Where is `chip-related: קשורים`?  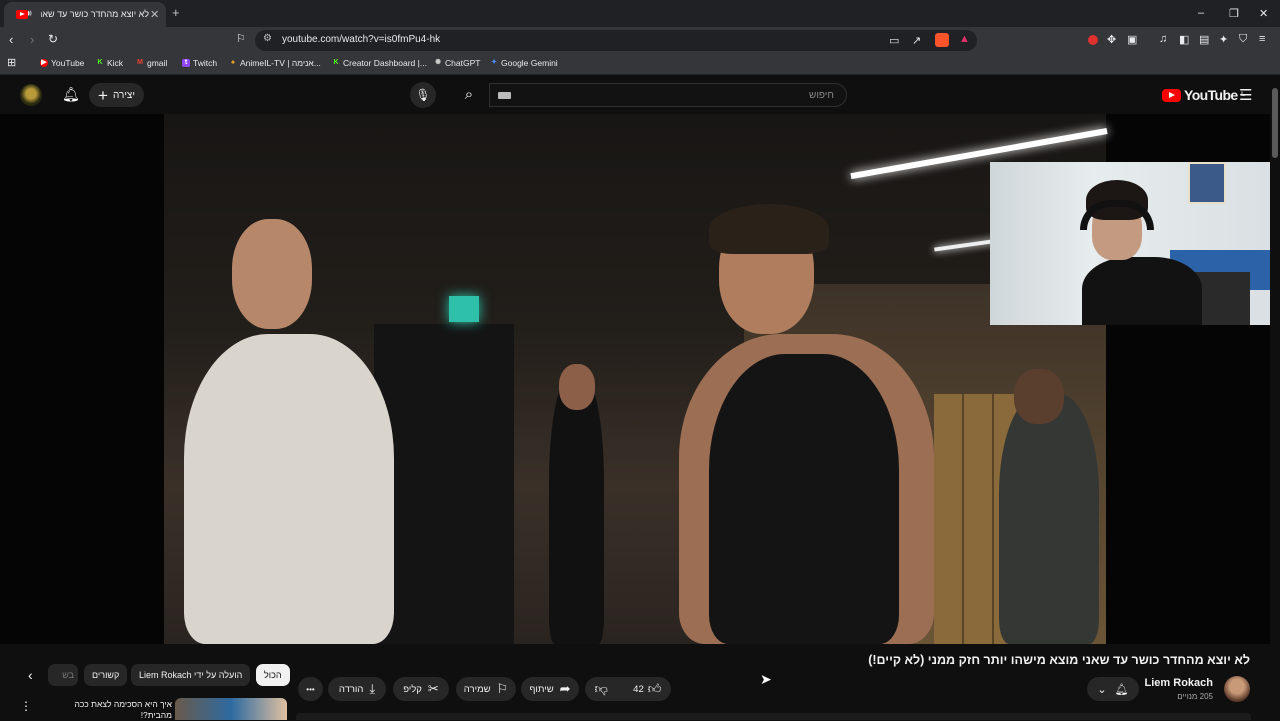
chip-related: קשורים is located at coordinates (106, 675).